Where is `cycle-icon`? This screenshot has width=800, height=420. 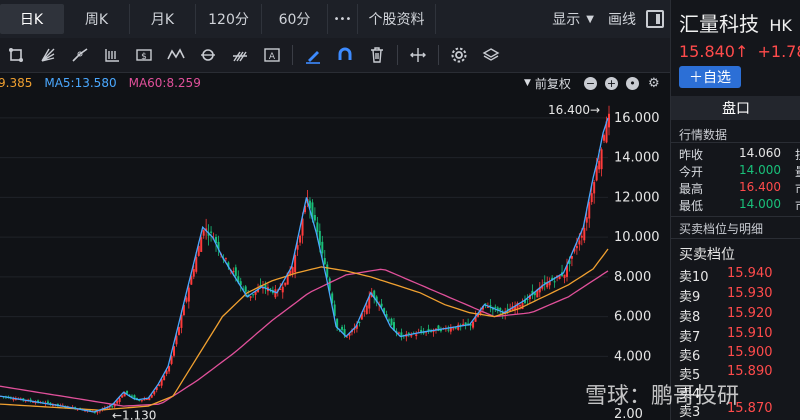
cycle-icon is located at coordinates (208, 55).